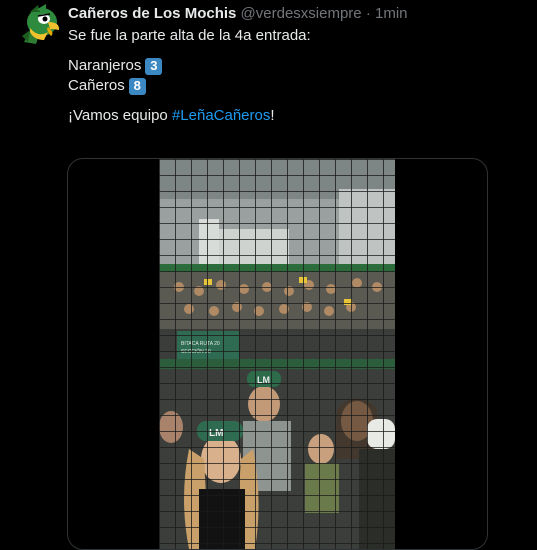  I want to click on team-name-naranjeros: Naranjeros, so click(105, 65).